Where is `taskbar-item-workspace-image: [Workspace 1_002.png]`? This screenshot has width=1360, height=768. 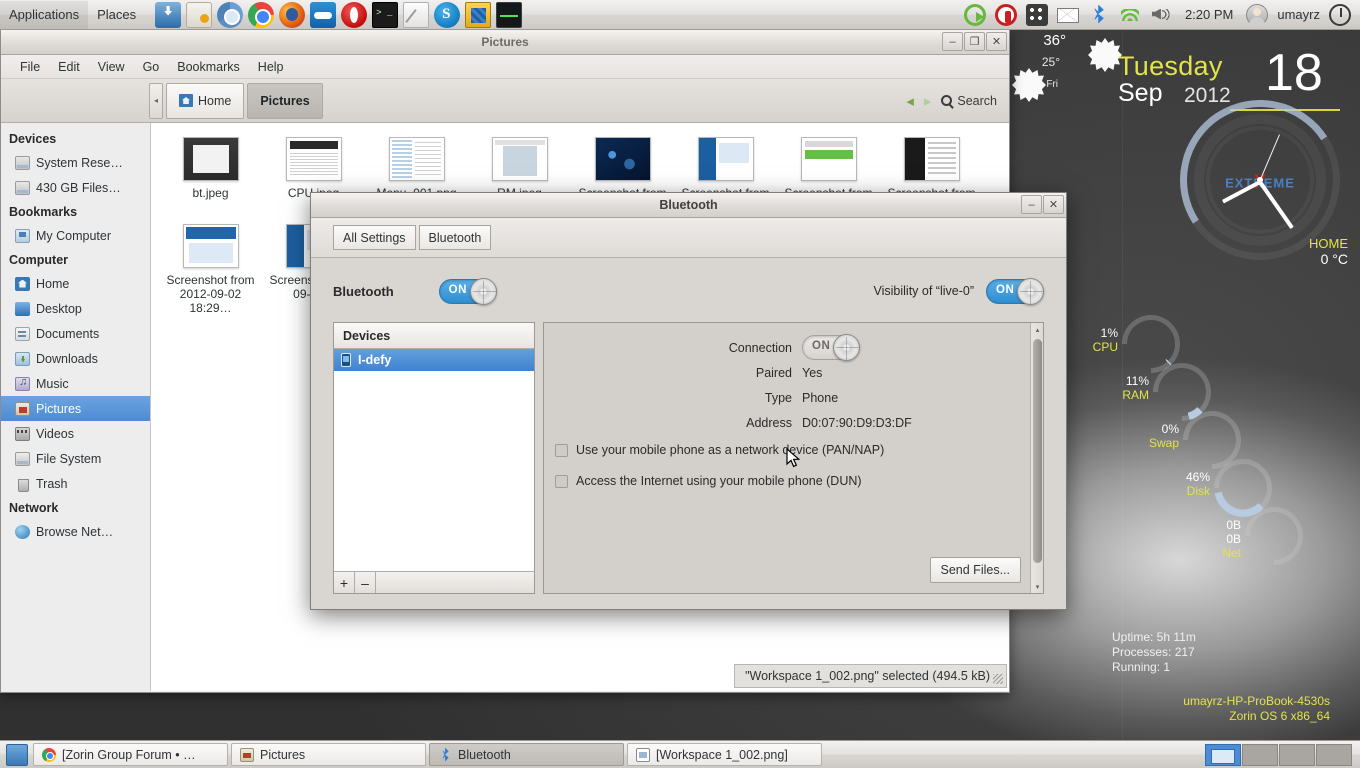
taskbar-item-workspace-image: [Workspace 1_002.png] is located at coordinates (724, 754).